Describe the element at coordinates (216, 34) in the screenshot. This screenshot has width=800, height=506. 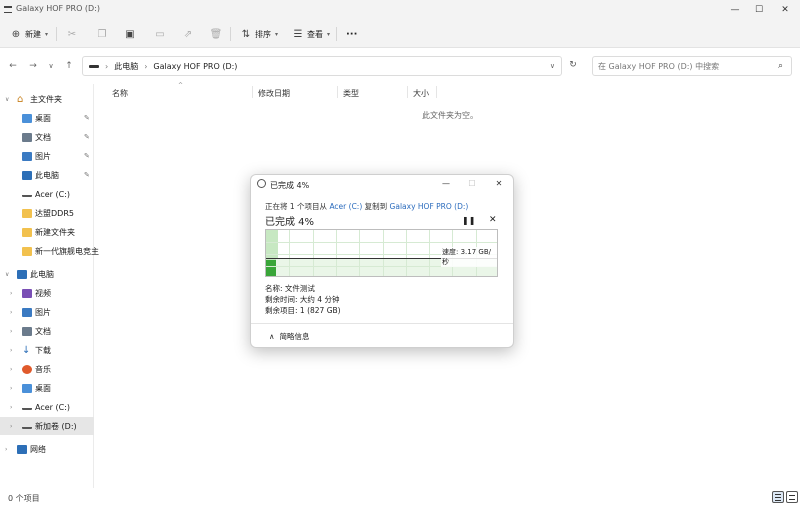
I see `delete-button: 🗑` at that location.